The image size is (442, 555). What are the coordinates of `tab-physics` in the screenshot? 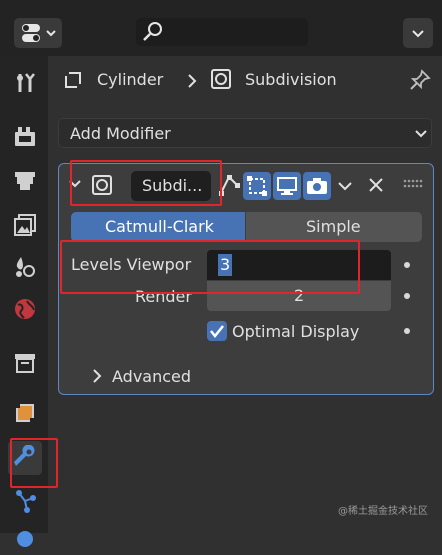 It's located at (25, 538).